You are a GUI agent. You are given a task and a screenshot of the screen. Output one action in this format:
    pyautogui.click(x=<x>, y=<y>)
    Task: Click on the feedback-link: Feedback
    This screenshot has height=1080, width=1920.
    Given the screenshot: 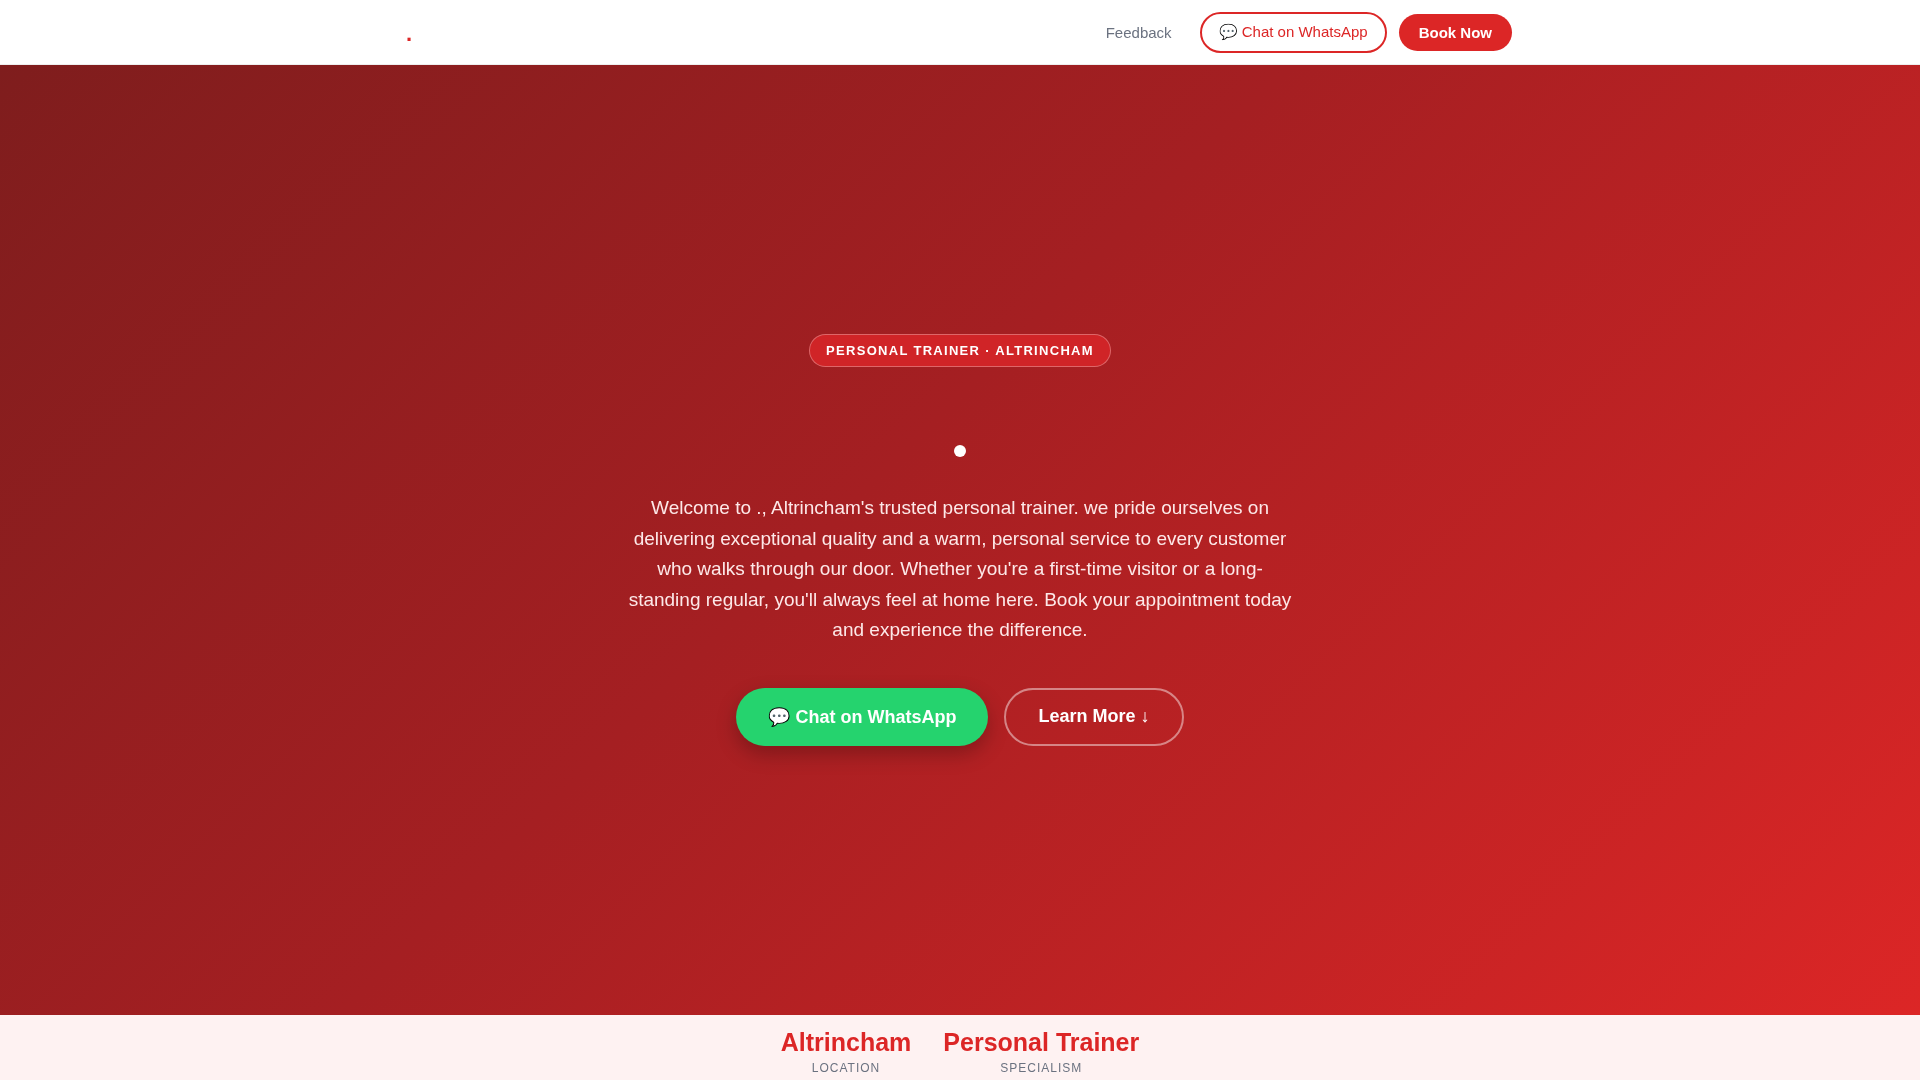 What is the action you would take?
    pyautogui.click(x=1138, y=32)
    